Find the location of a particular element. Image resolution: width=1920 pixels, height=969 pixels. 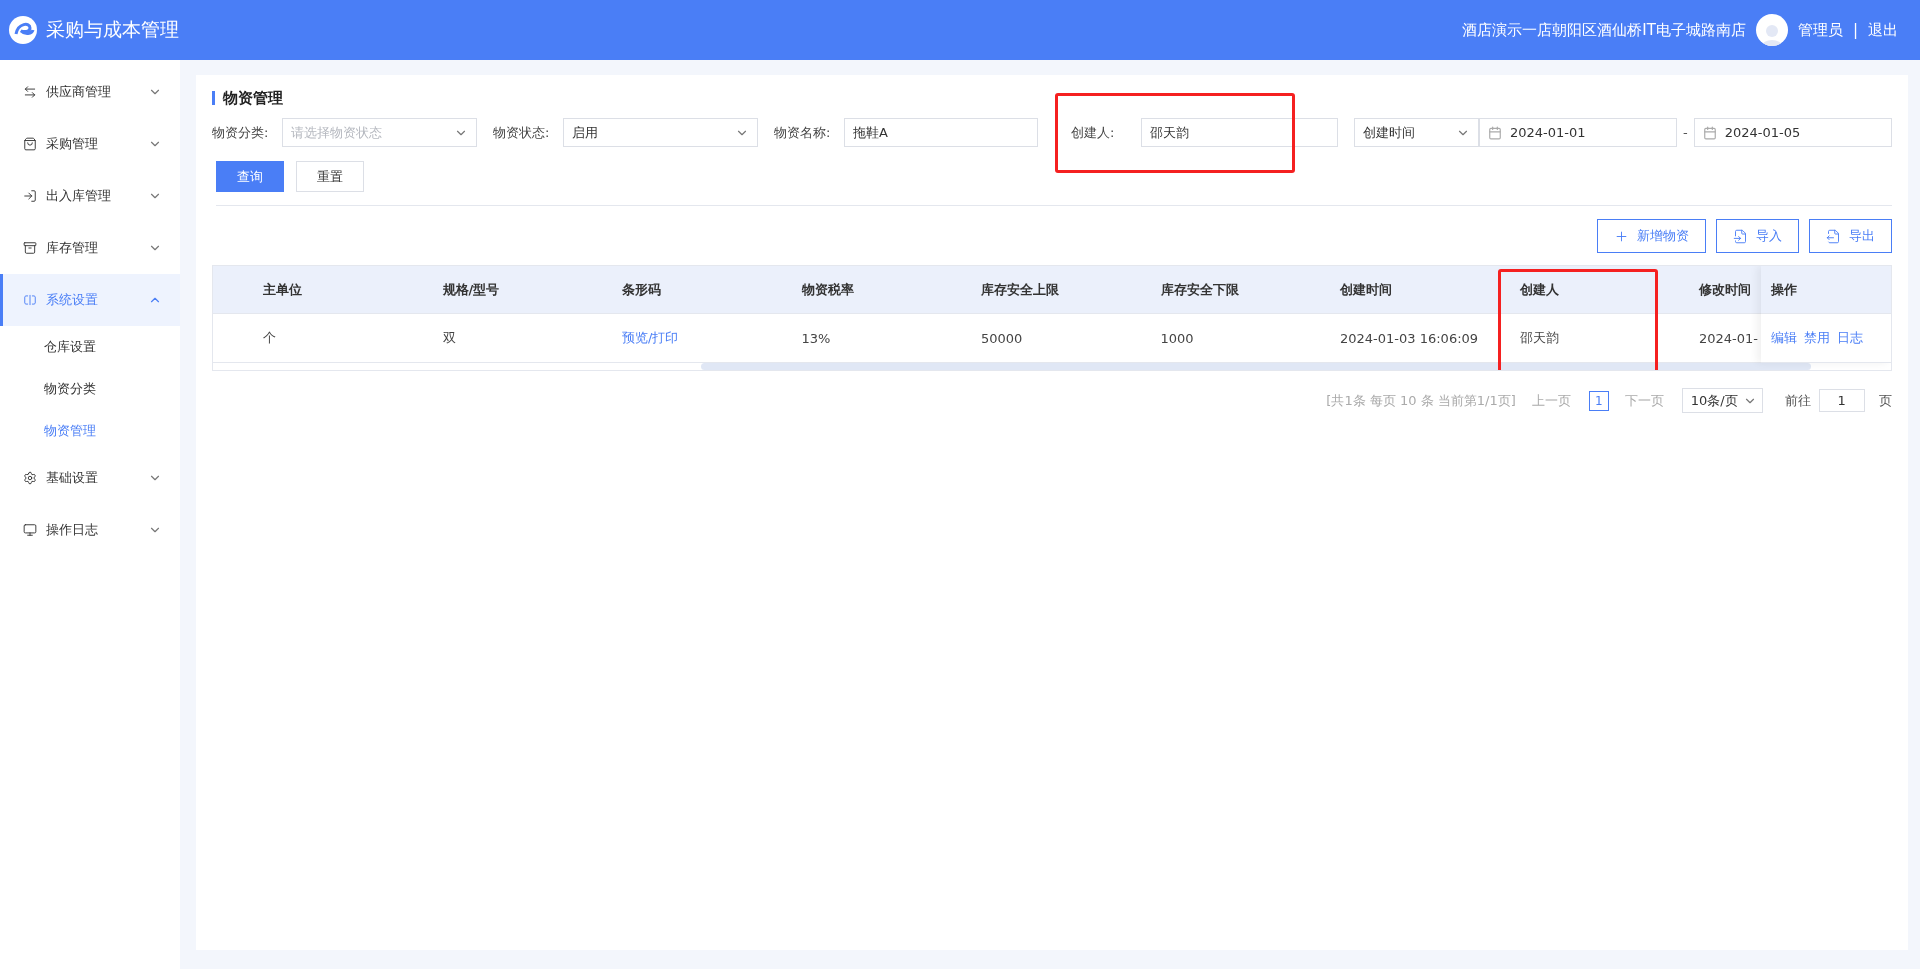

page-suffix: 页 is located at coordinates (1885, 400).